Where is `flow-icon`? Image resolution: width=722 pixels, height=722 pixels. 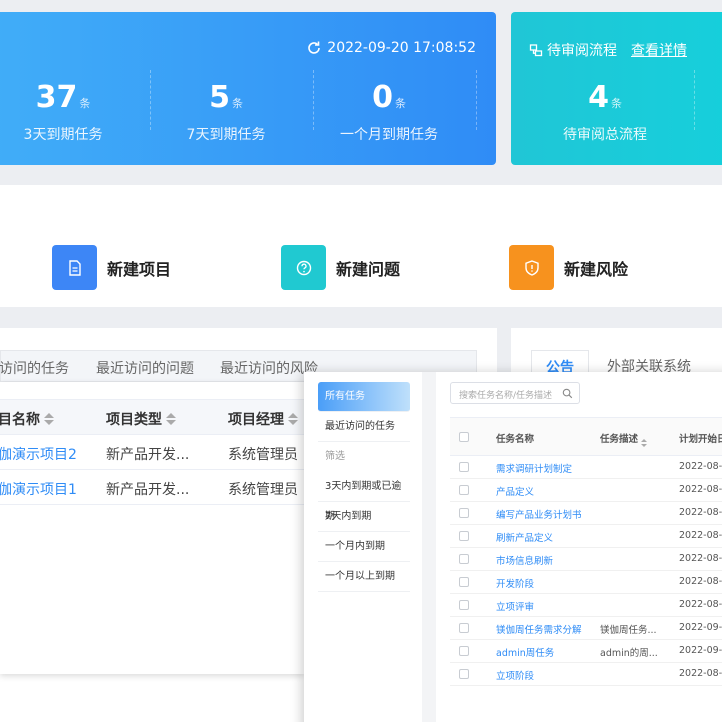 flow-icon is located at coordinates (536, 50).